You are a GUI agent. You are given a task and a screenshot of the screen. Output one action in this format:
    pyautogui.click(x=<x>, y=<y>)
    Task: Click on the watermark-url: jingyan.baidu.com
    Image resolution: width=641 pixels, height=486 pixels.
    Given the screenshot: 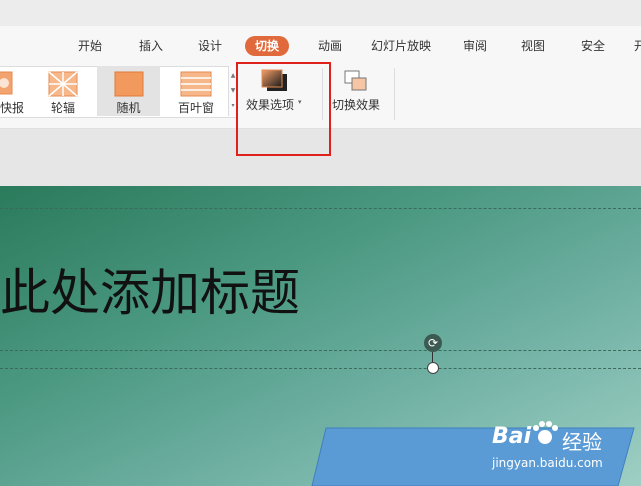 What is the action you would take?
    pyautogui.click(x=547, y=463)
    